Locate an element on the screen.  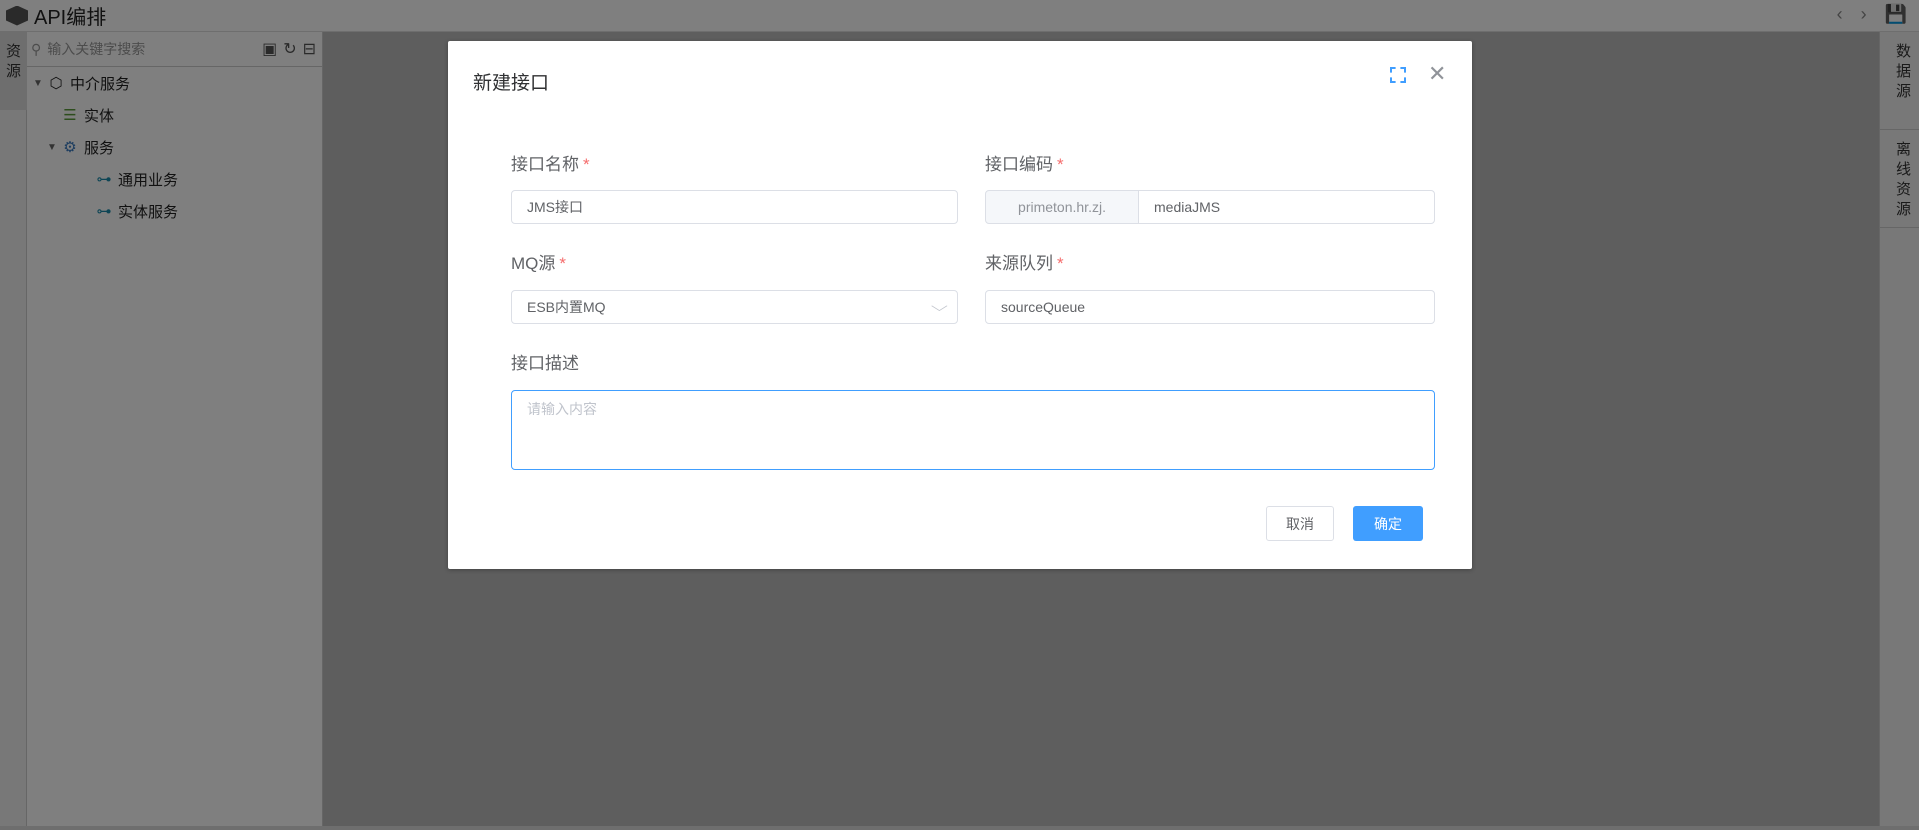
code-prefix: primeton.hr.zj. is located at coordinates (1062, 207).